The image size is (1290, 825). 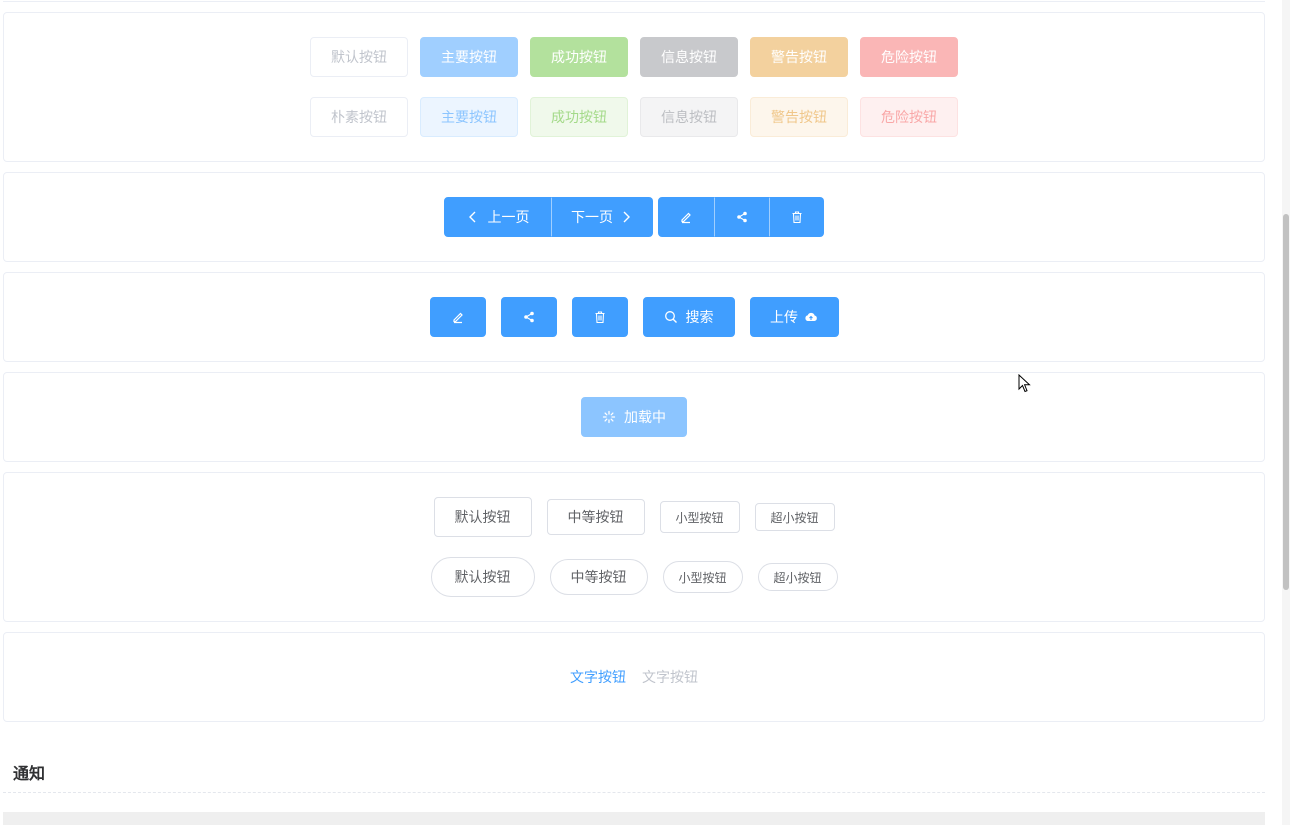 What do you see at coordinates (579, 117) in the screenshot?
I see `plain-success-button-disabled: 成功按钮` at bounding box center [579, 117].